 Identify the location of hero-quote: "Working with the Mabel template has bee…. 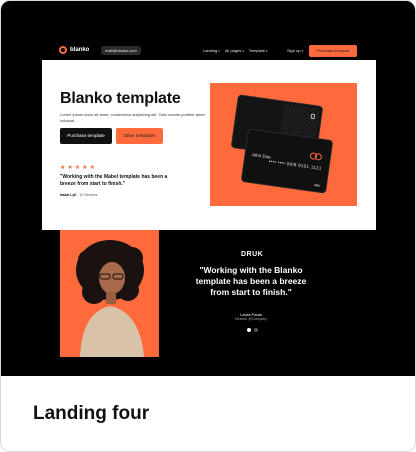
(114, 180).